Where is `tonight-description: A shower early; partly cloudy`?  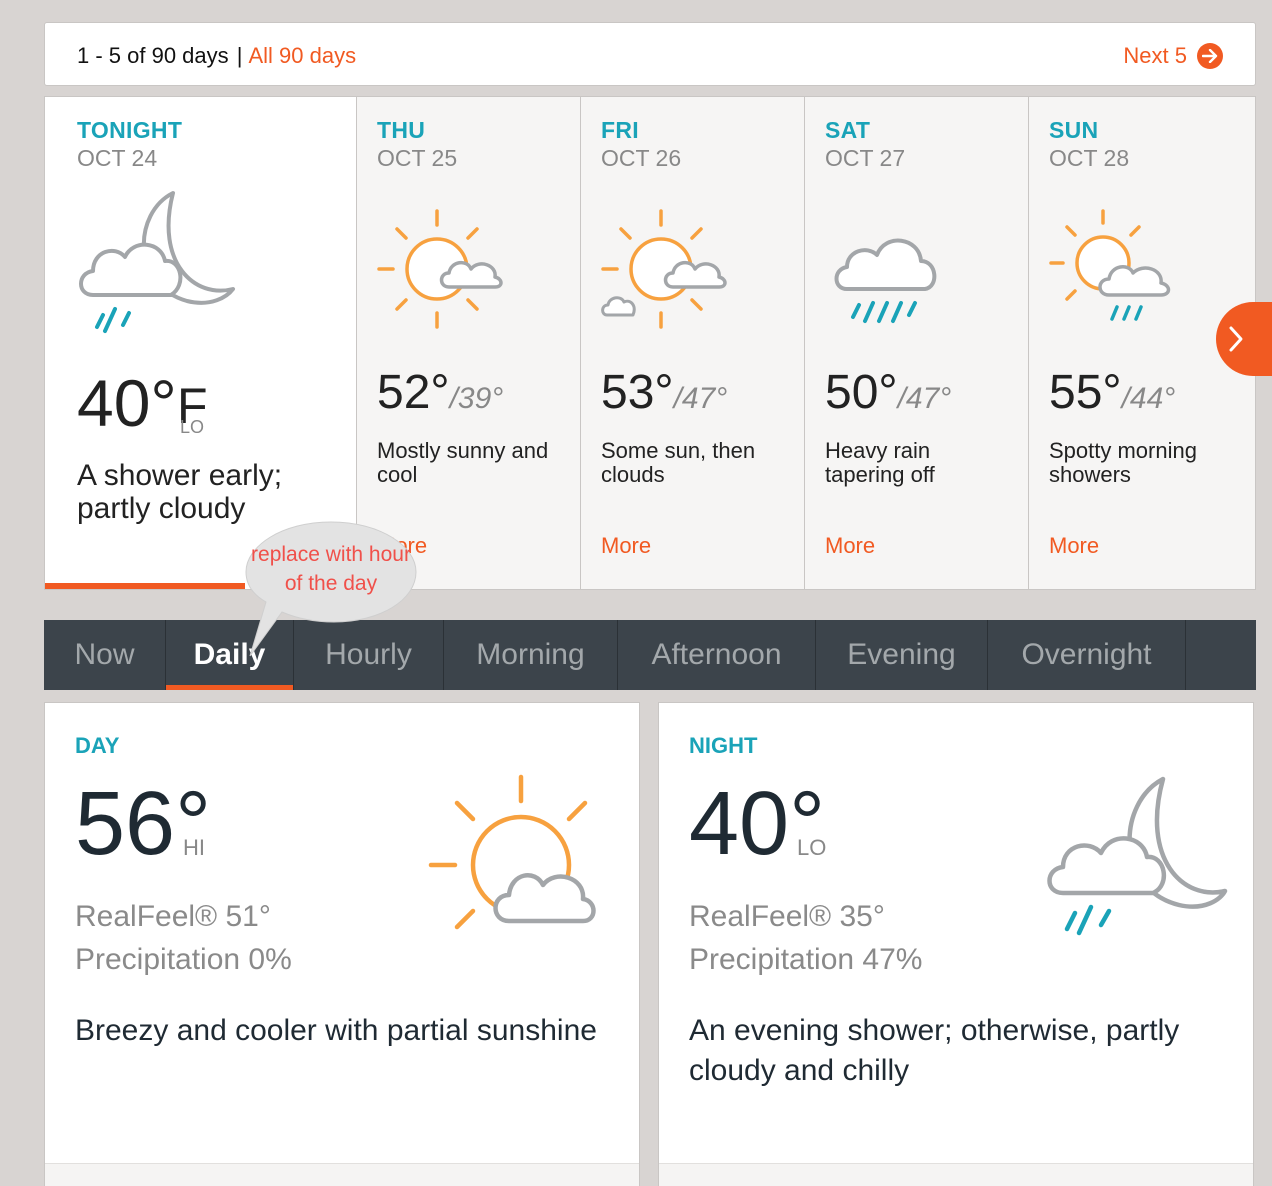 tonight-description: A shower early; partly cloudy is located at coordinates (180, 492).